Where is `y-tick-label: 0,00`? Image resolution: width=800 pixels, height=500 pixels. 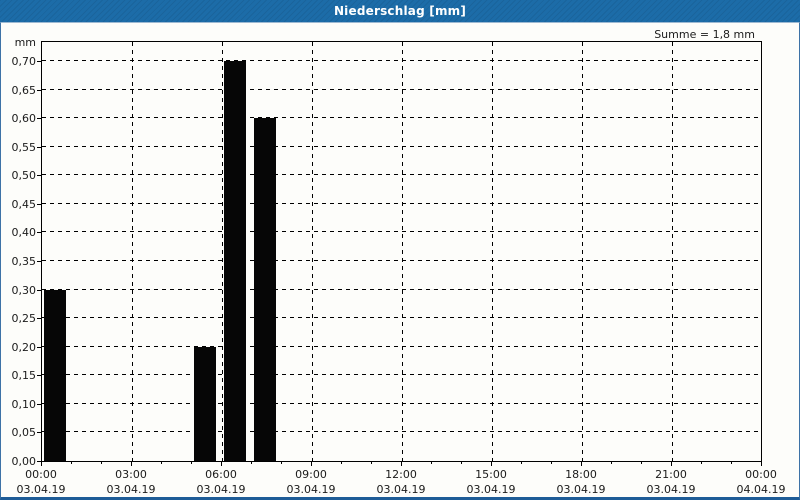 y-tick-label: 0,00 is located at coordinates (24, 461).